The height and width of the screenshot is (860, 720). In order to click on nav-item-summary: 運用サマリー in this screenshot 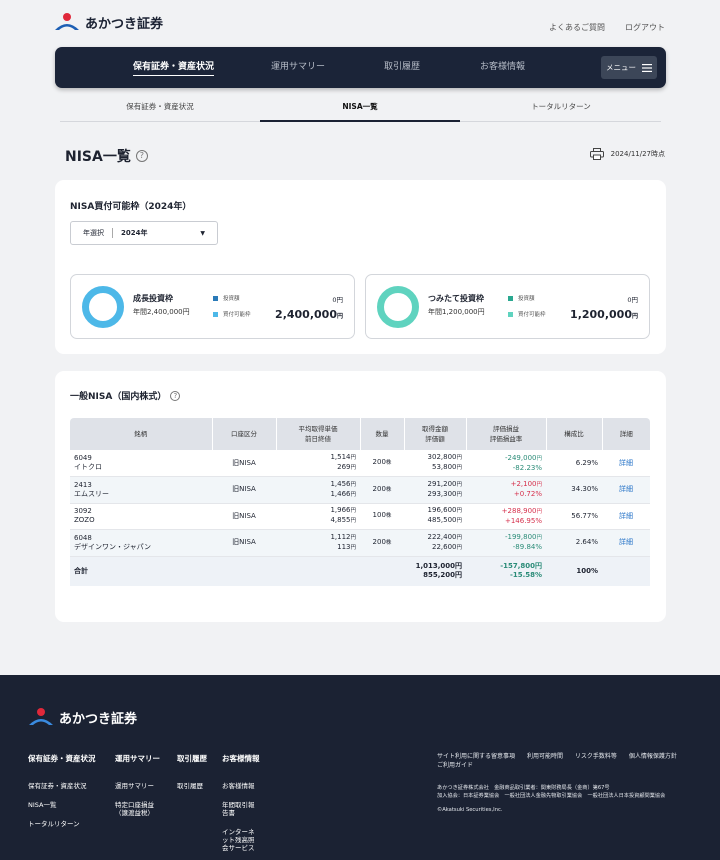, I will do `click(298, 67)`.